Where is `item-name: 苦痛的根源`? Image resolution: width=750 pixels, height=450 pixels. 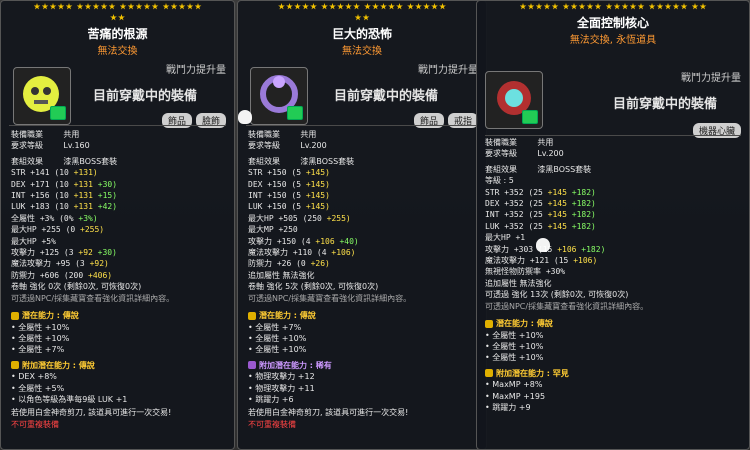
item-name: 苦痛的根源 is located at coordinates (117, 34).